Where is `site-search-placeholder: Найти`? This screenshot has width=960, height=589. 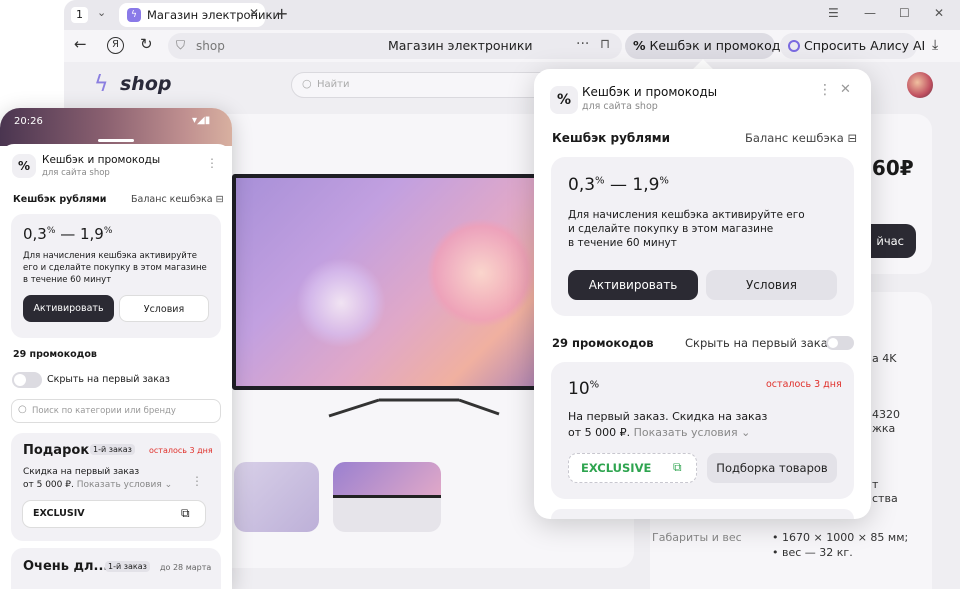
site-search-placeholder: Найти is located at coordinates (333, 84).